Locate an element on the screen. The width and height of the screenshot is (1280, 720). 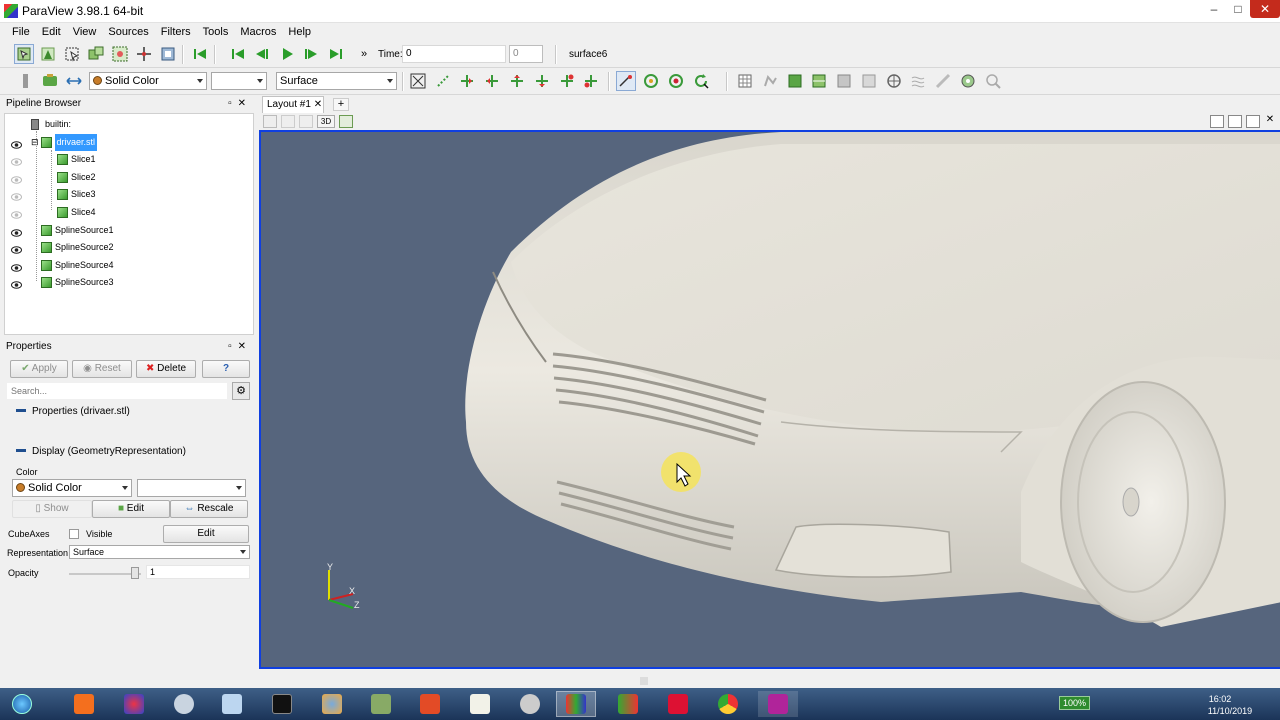
select-frustum-icon is located at coordinates (120, 54).